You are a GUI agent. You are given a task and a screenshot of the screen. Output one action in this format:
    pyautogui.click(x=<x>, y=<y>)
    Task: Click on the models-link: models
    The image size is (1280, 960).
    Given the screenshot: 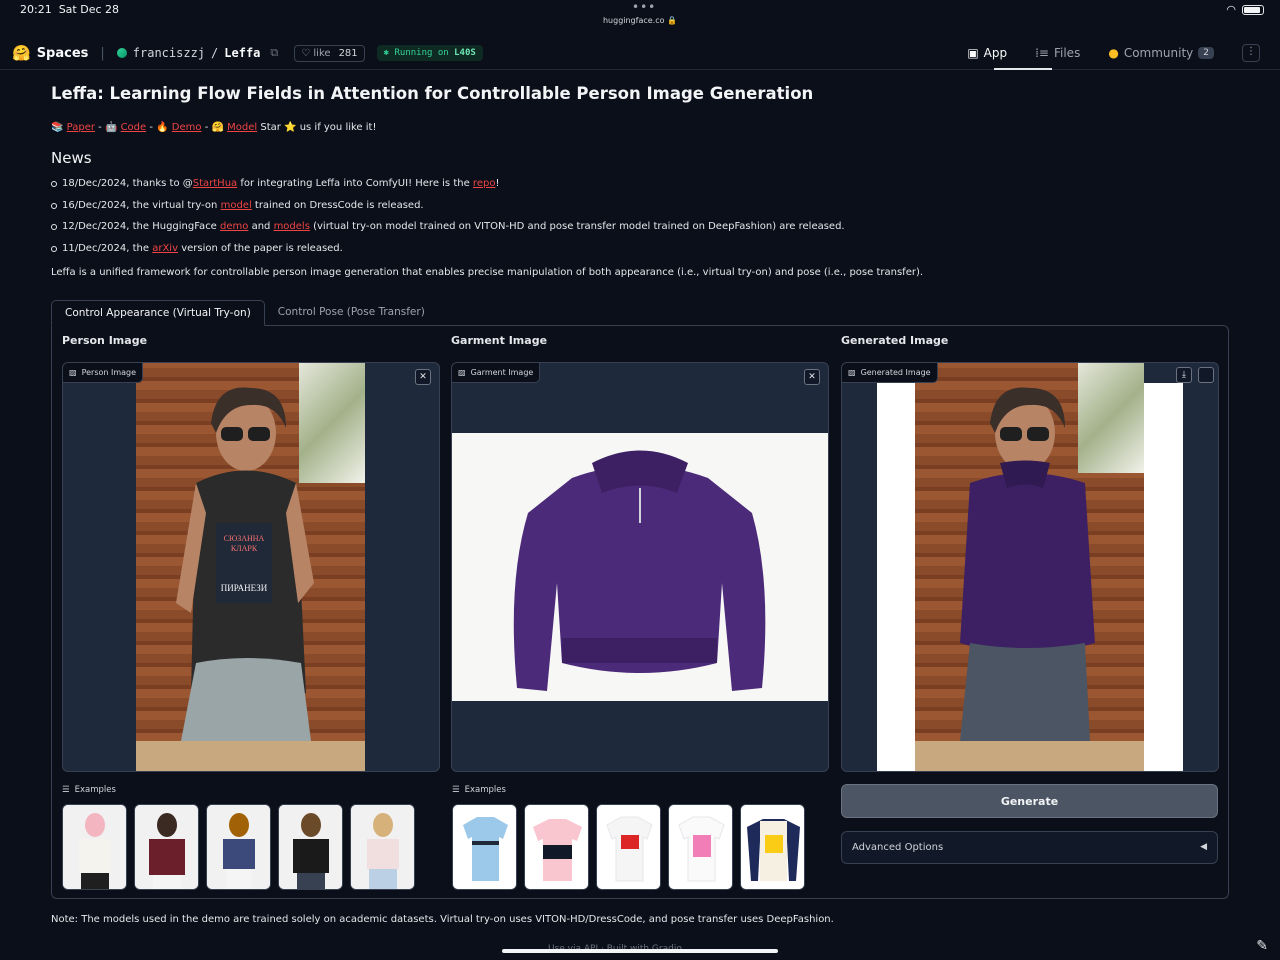 What is the action you would take?
    pyautogui.click(x=292, y=226)
    